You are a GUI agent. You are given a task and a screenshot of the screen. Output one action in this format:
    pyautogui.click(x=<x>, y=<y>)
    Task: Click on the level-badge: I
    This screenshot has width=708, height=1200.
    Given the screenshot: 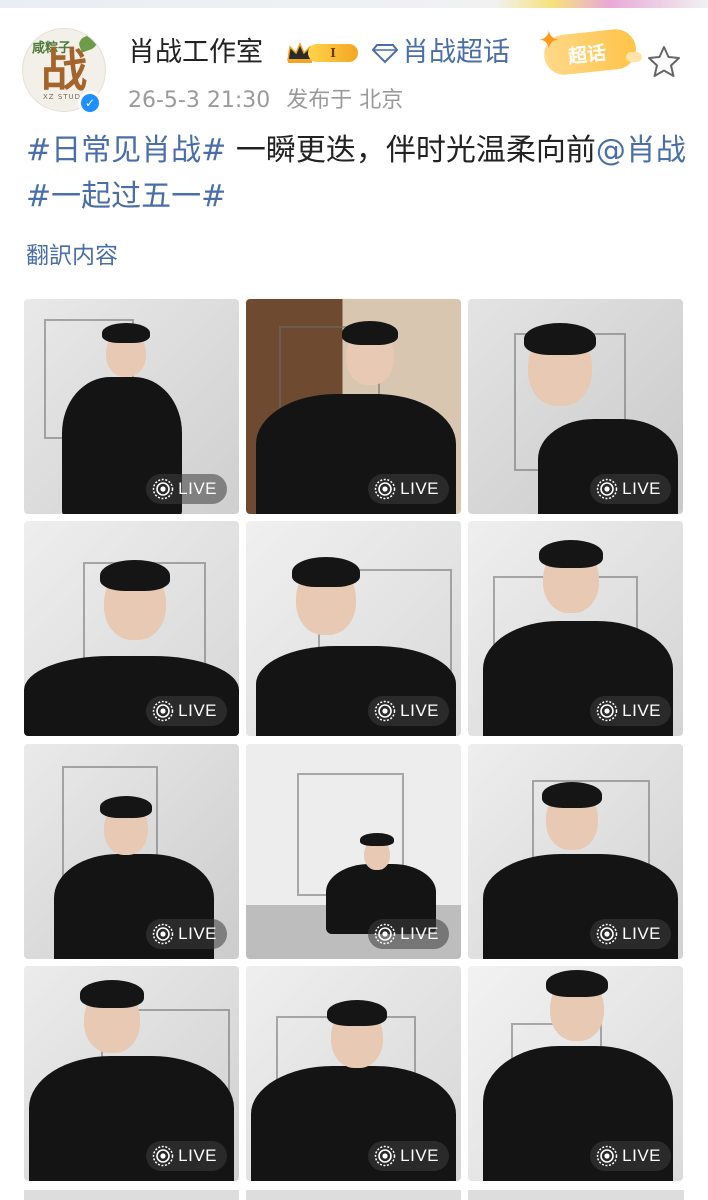 What is the action you would take?
    pyautogui.click(x=333, y=53)
    